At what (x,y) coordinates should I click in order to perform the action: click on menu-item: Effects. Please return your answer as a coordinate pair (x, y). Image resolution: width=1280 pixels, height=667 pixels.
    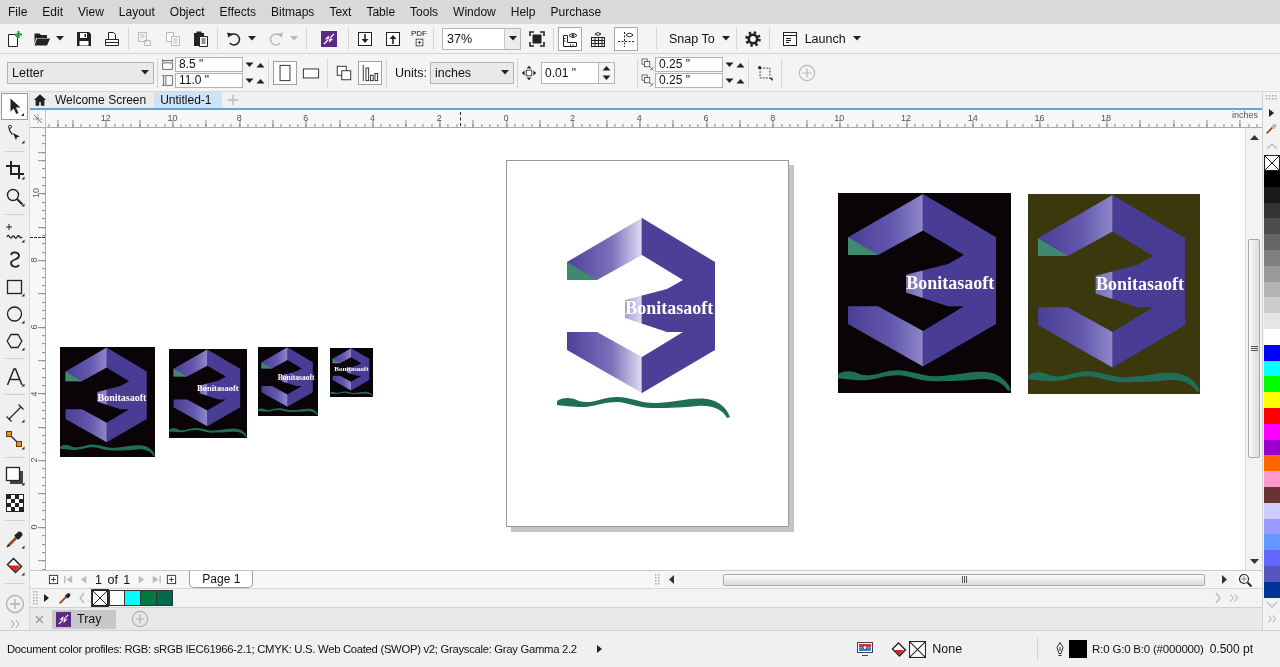
    Looking at the image, I should click on (238, 12).